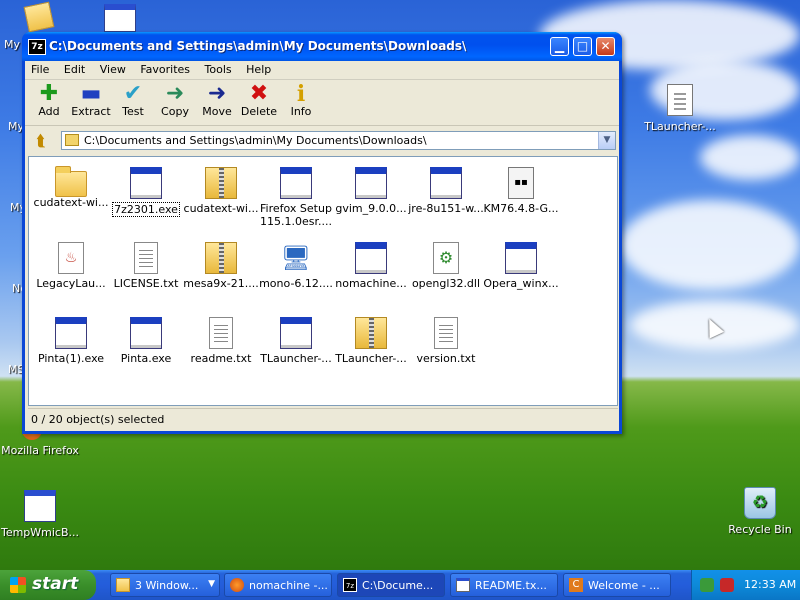 This screenshot has width=800, height=600. I want to click on recycle-bin-icon: ♻, so click(760, 503).